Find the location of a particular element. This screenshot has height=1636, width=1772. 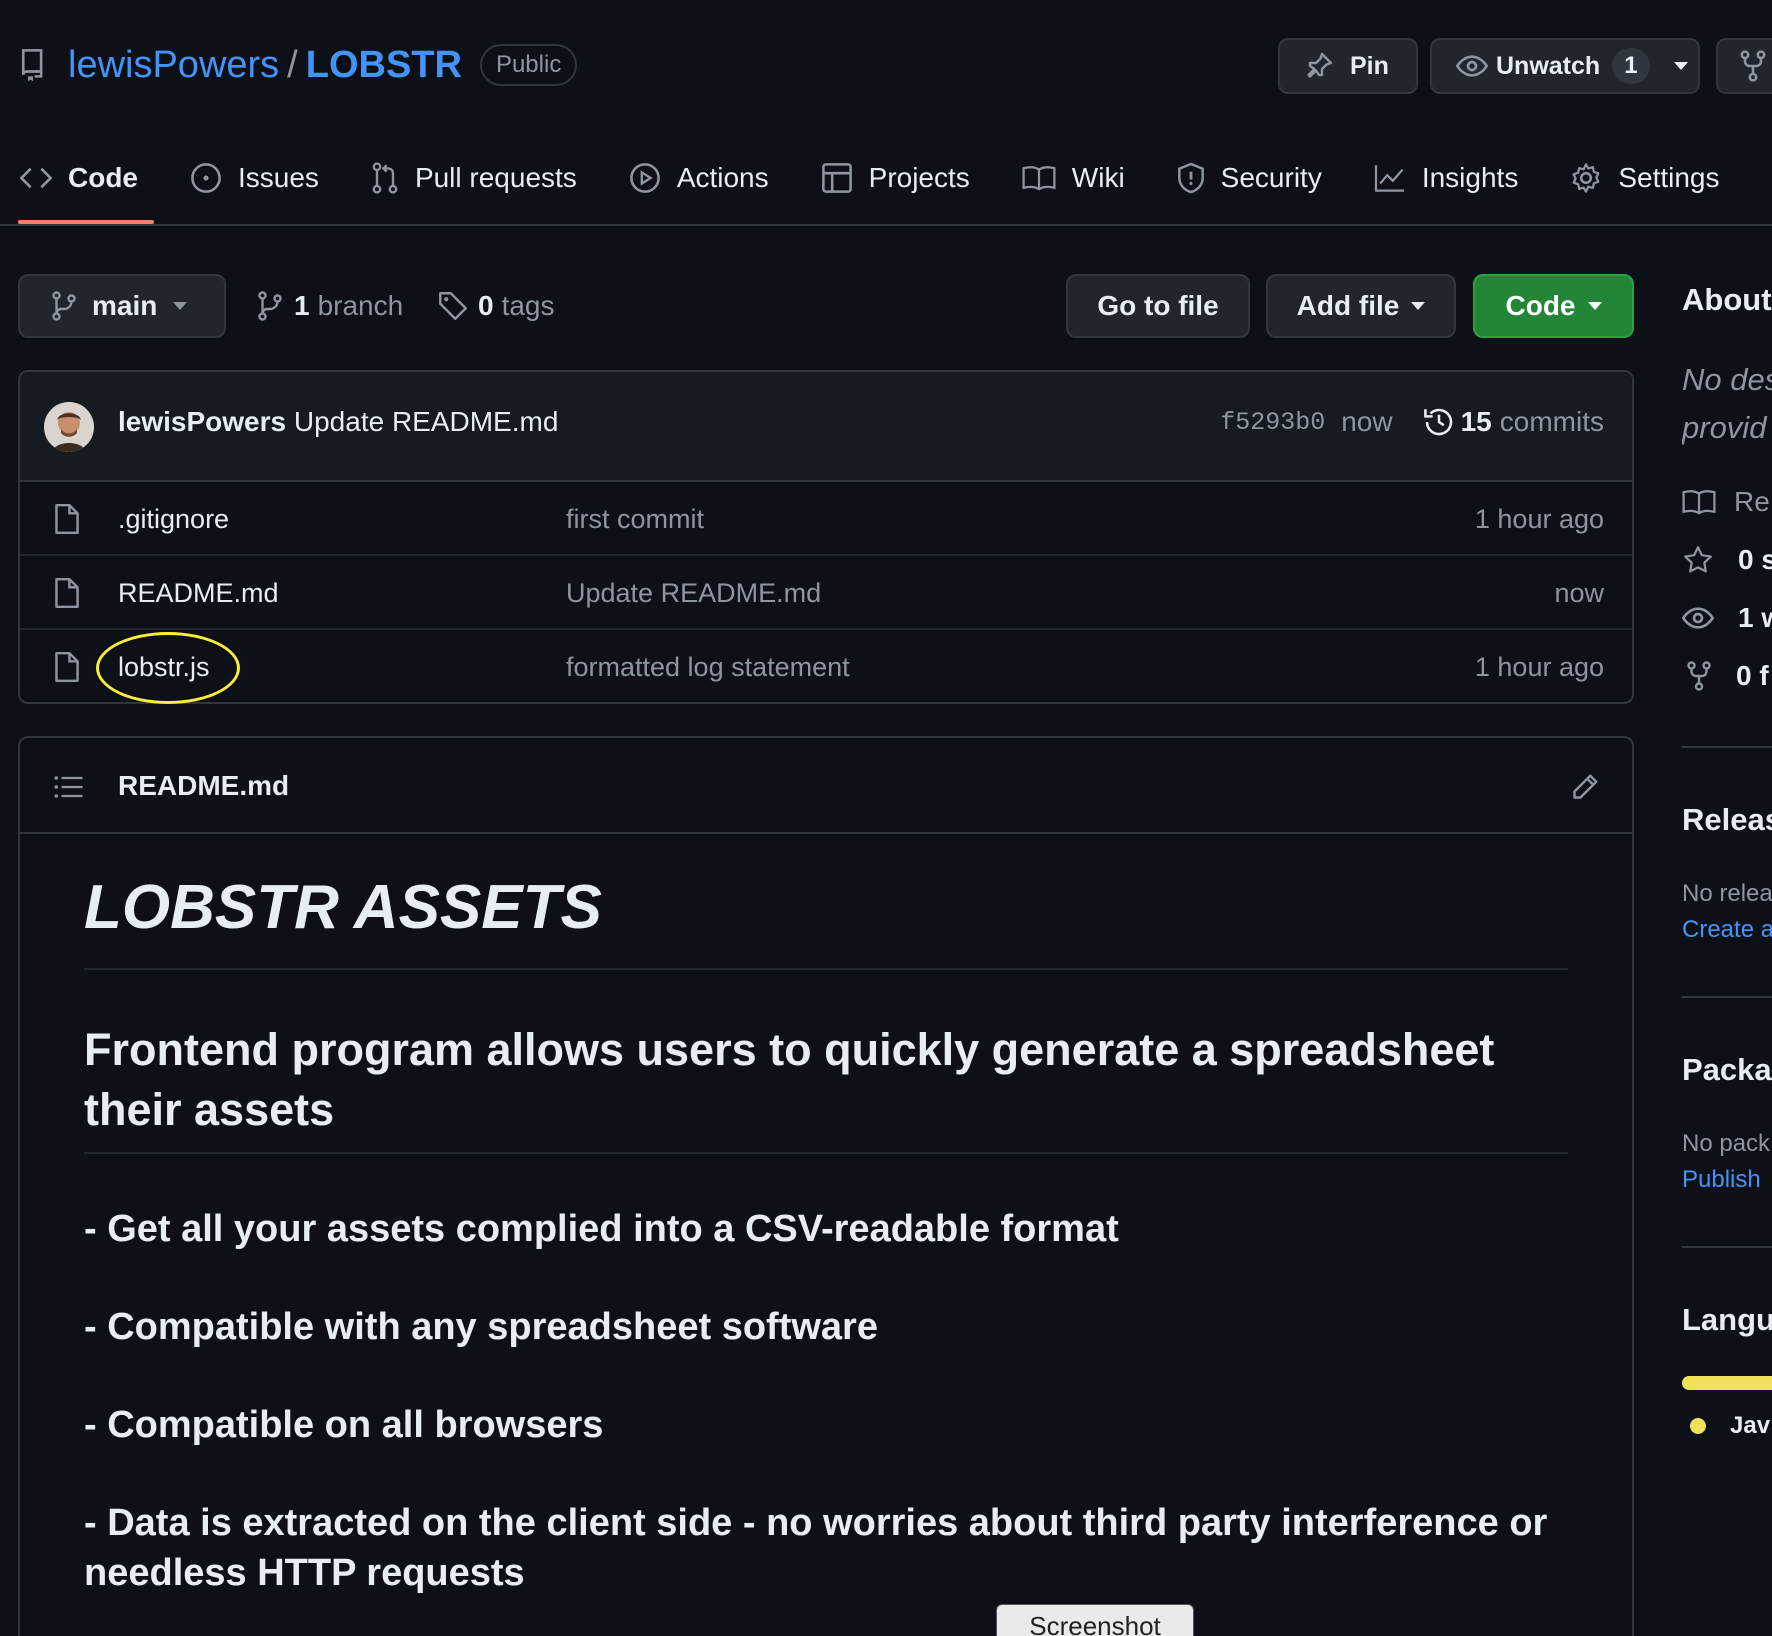

unwatch-button: Unwatch 1 is located at coordinates (1565, 66).